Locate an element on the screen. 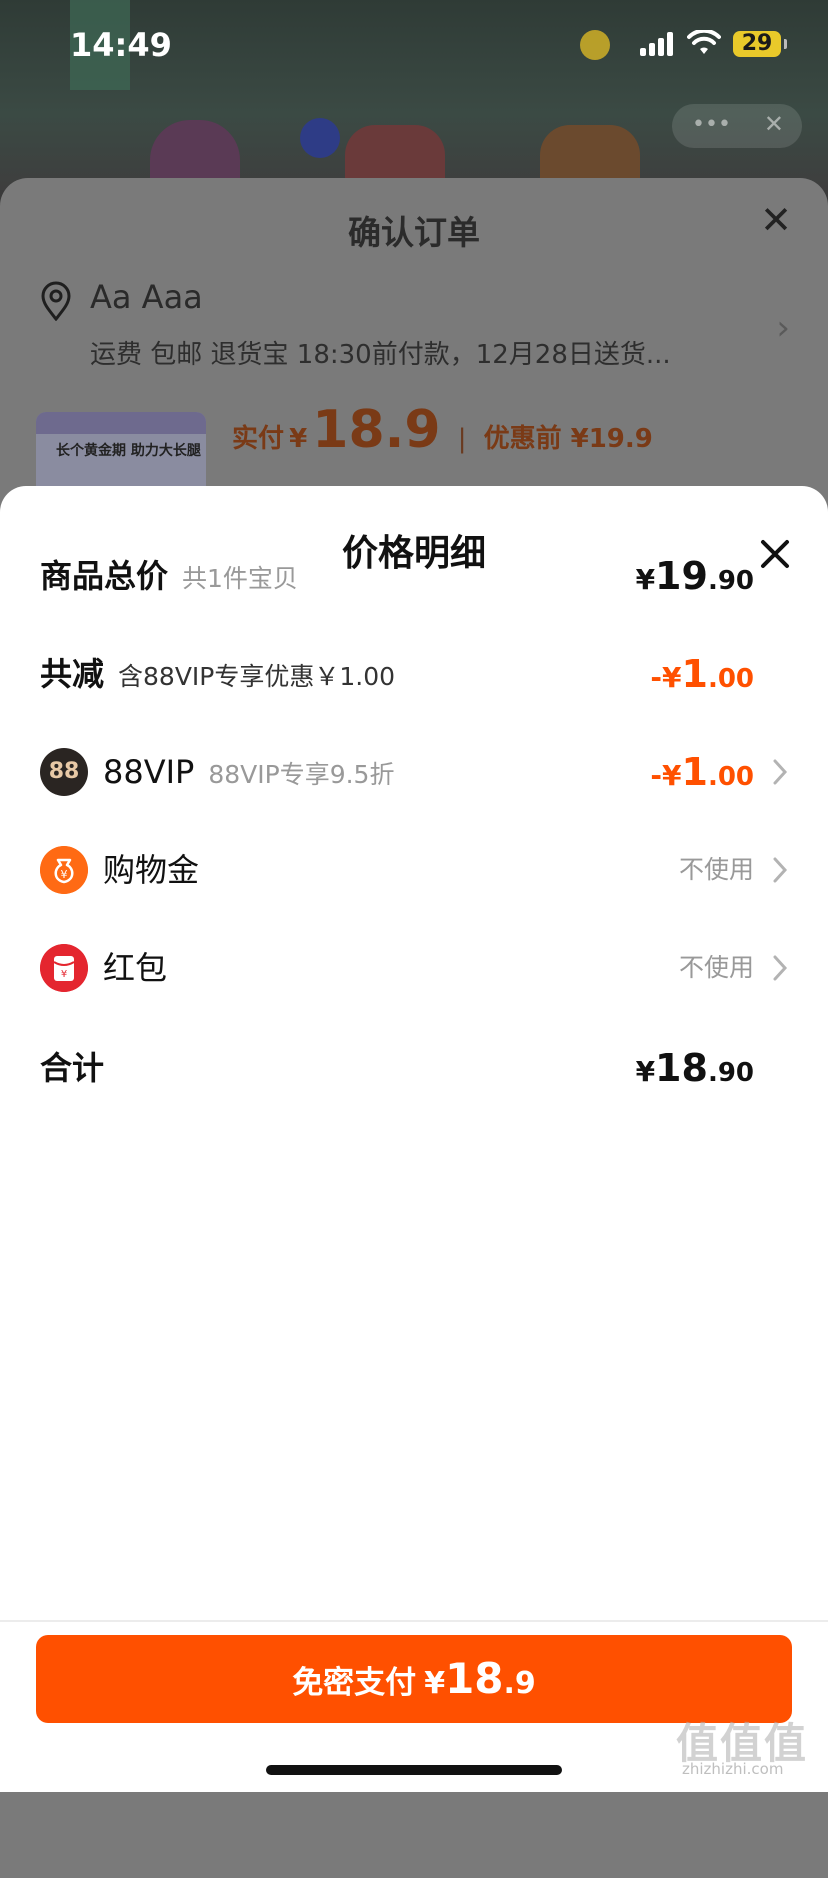 This screenshot has height=1878, width=828. row-label: 88VIP is located at coordinates (149, 772).